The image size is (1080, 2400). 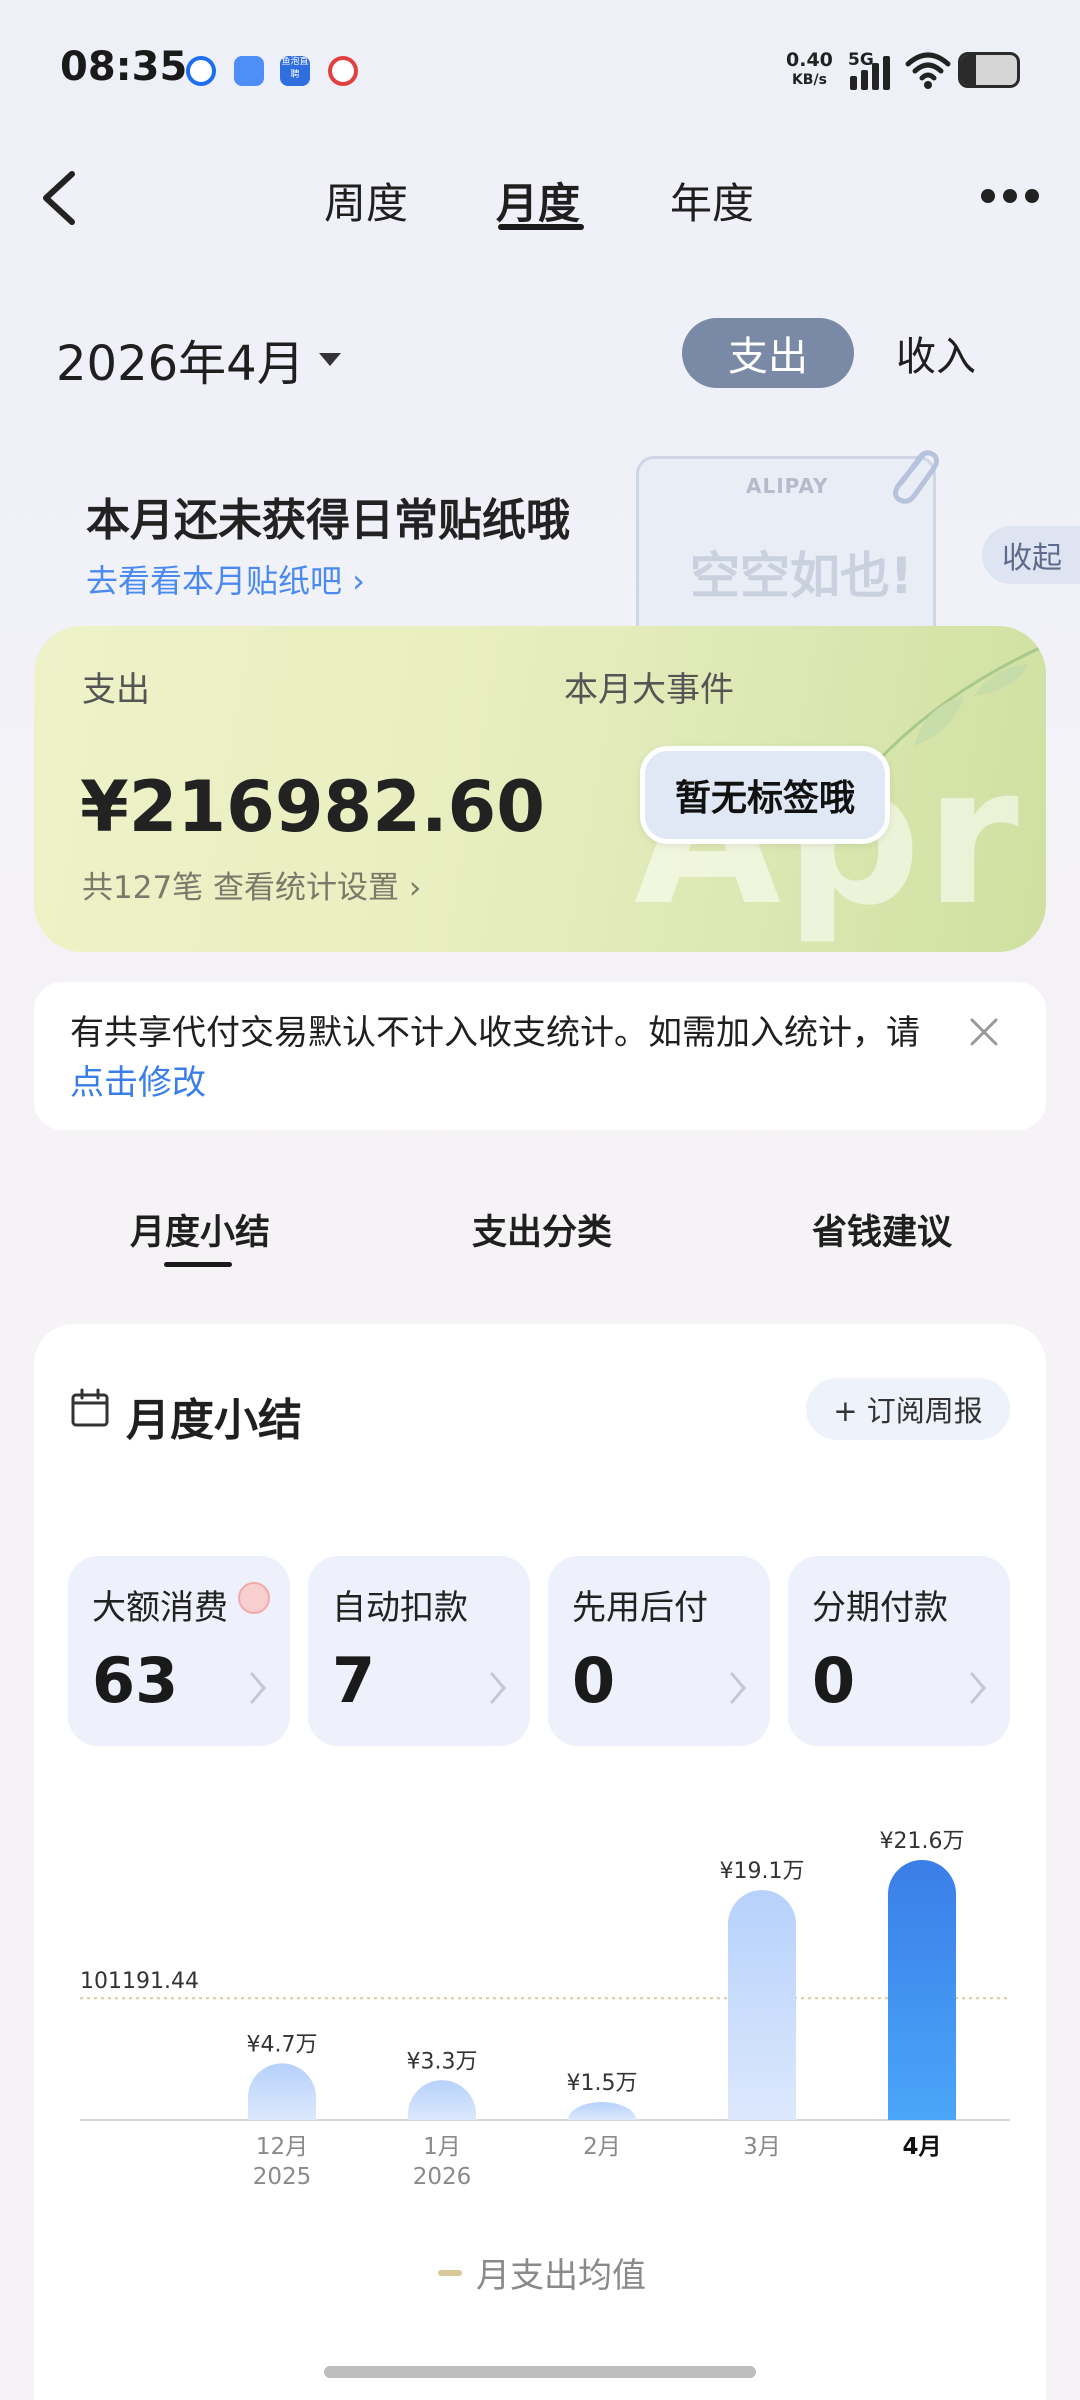 I want to click on shared-pay-notice: 有共享代付交易默认不计入收支统计。如需加入统计，请 点击修改, so click(x=540, y=1056).